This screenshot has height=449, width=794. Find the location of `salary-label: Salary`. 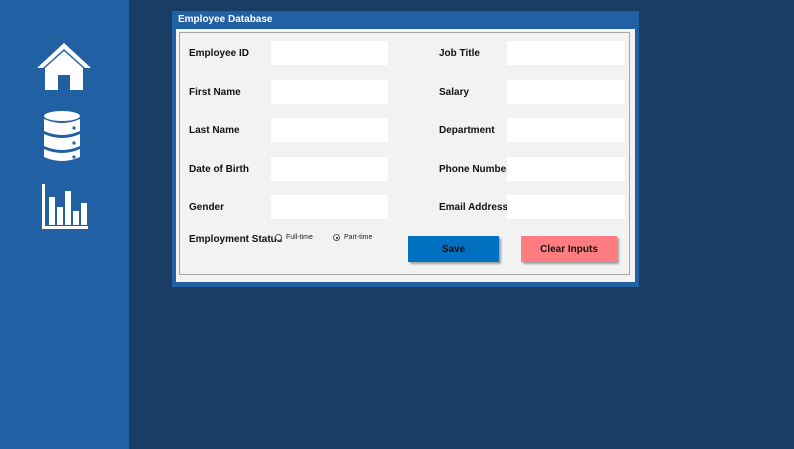

salary-label: Salary is located at coordinates (454, 92).